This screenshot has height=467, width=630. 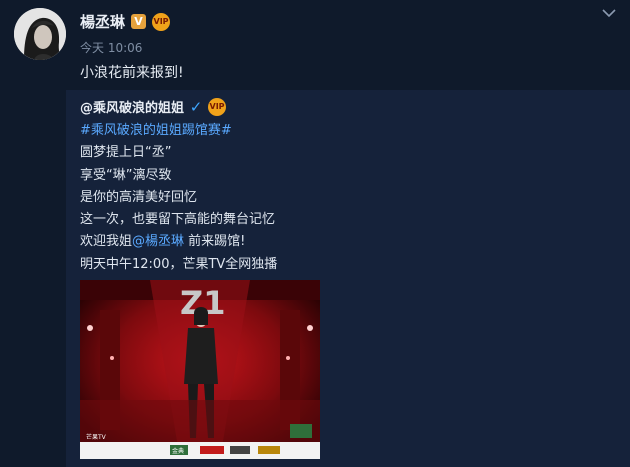 I want to click on repost-author: @乘风破浪的姐姐, so click(x=132, y=106).